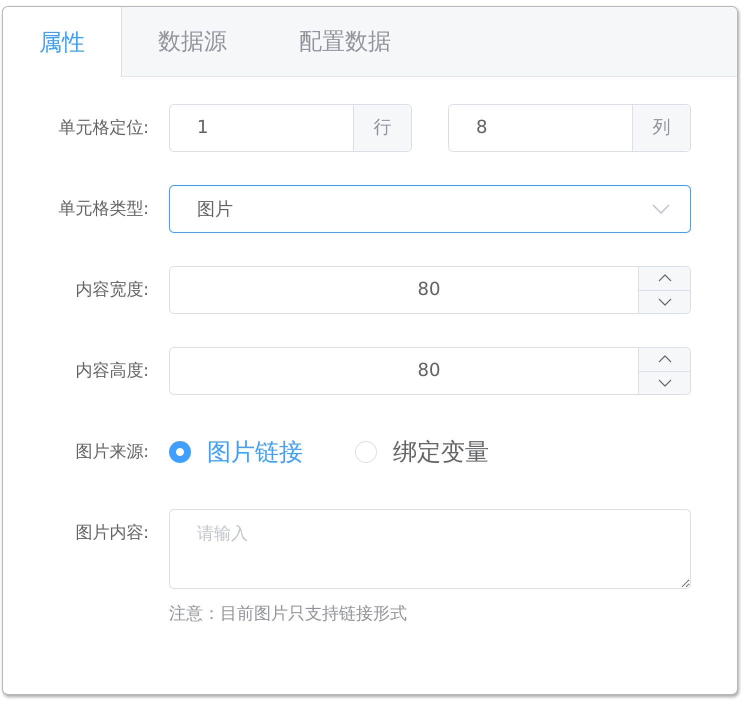 This screenshot has height=701, width=741. I want to click on field-label: 图片内容:, so click(112, 533).